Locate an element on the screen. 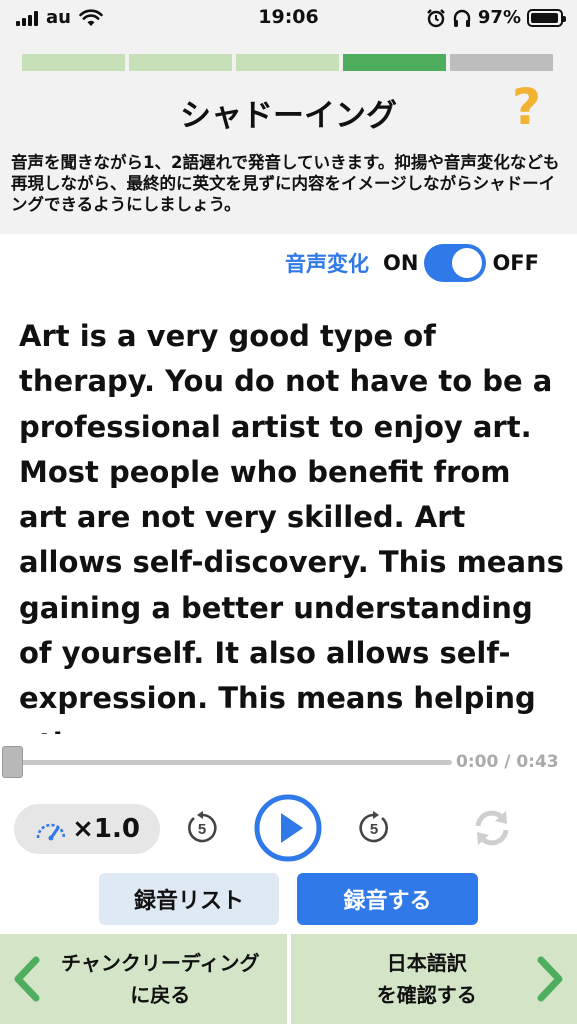 The image size is (577, 1024). page-title: シャドーイング is located at coordinates (288, 116).